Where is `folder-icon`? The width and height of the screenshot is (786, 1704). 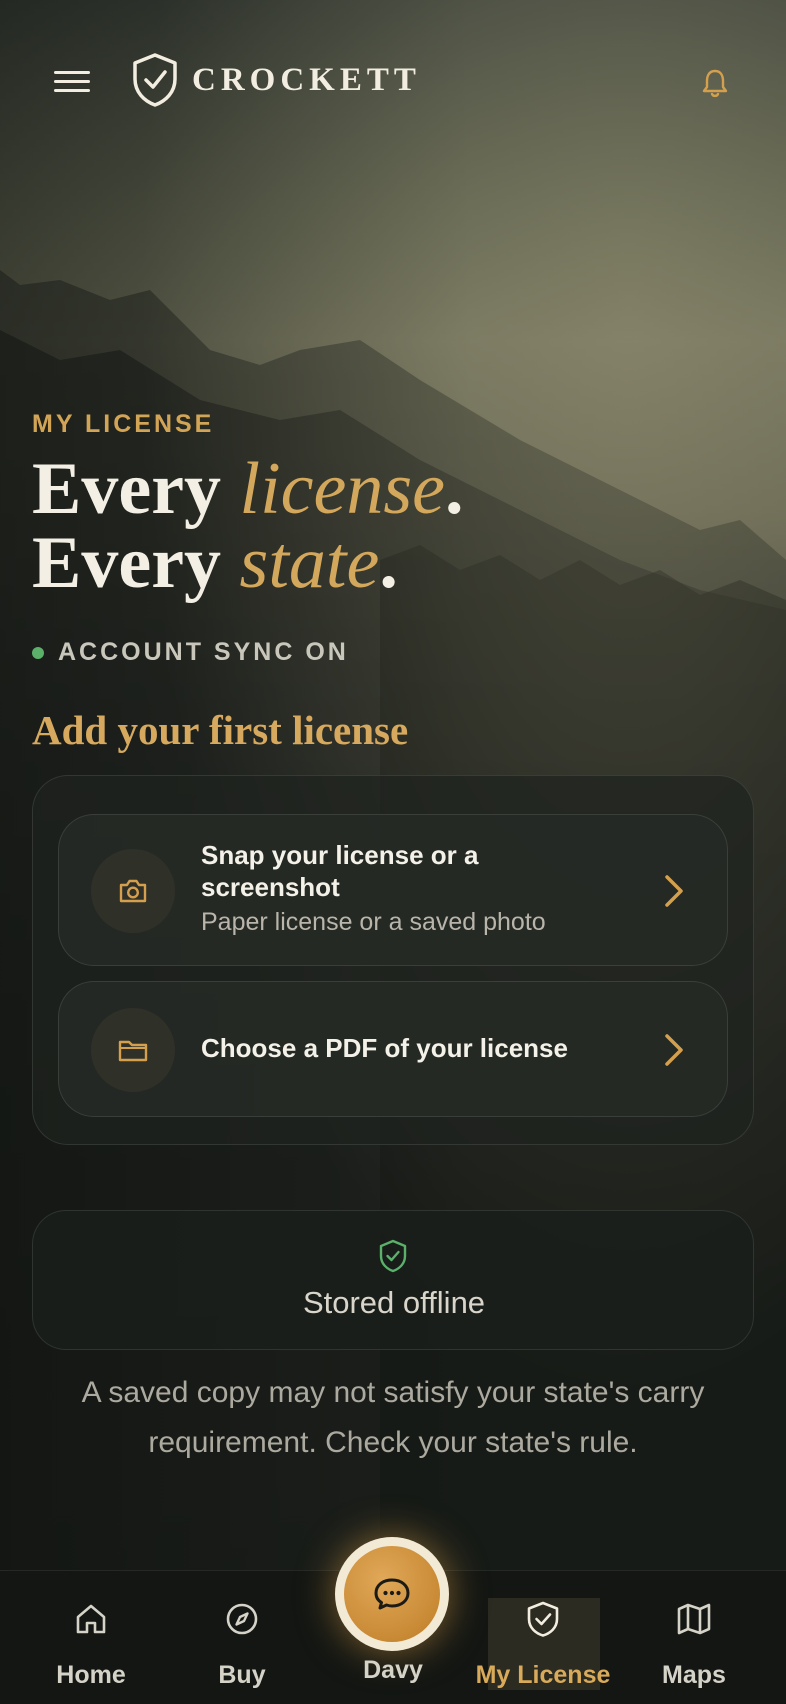 folder-icon is located at coordinates (133, 1051).